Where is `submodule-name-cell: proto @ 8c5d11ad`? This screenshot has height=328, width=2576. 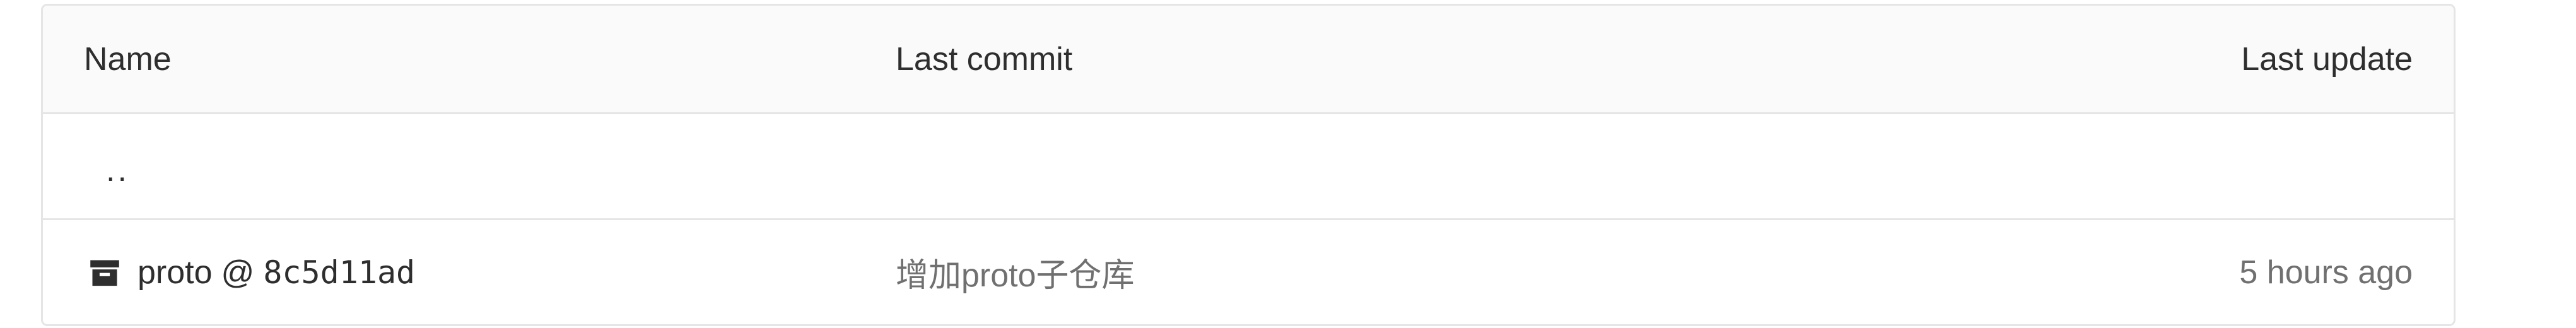 submodule-name-cell: proto @ 8c5d11ad is located at coordinates (251, 272).